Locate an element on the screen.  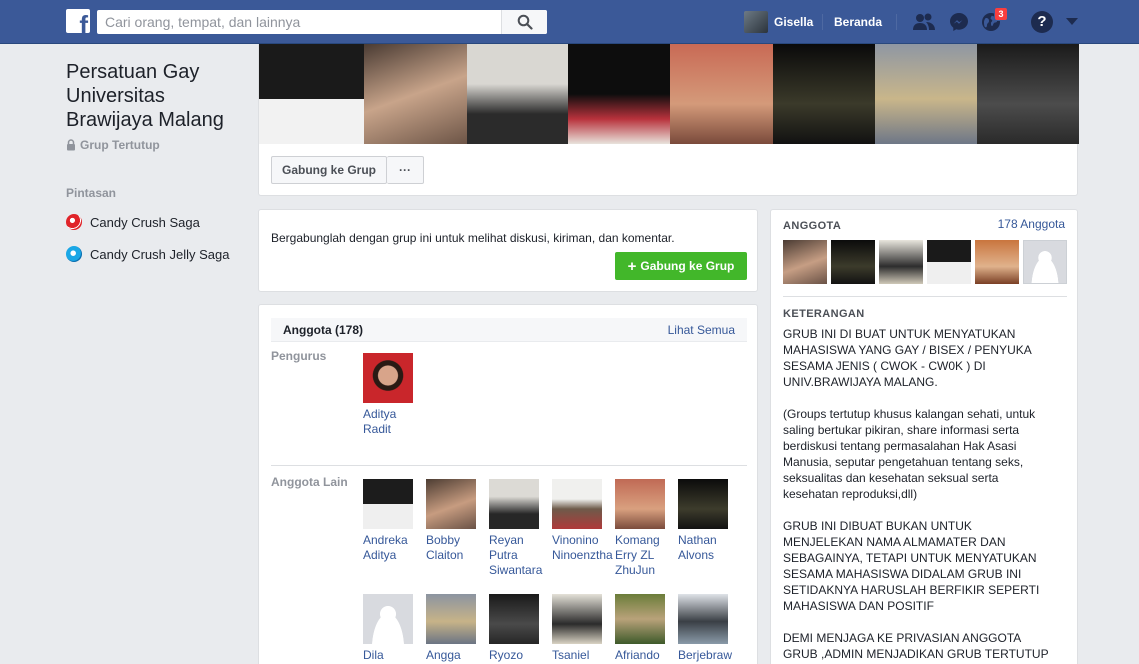
member-item: Angga is located at coordinates (454, 628).